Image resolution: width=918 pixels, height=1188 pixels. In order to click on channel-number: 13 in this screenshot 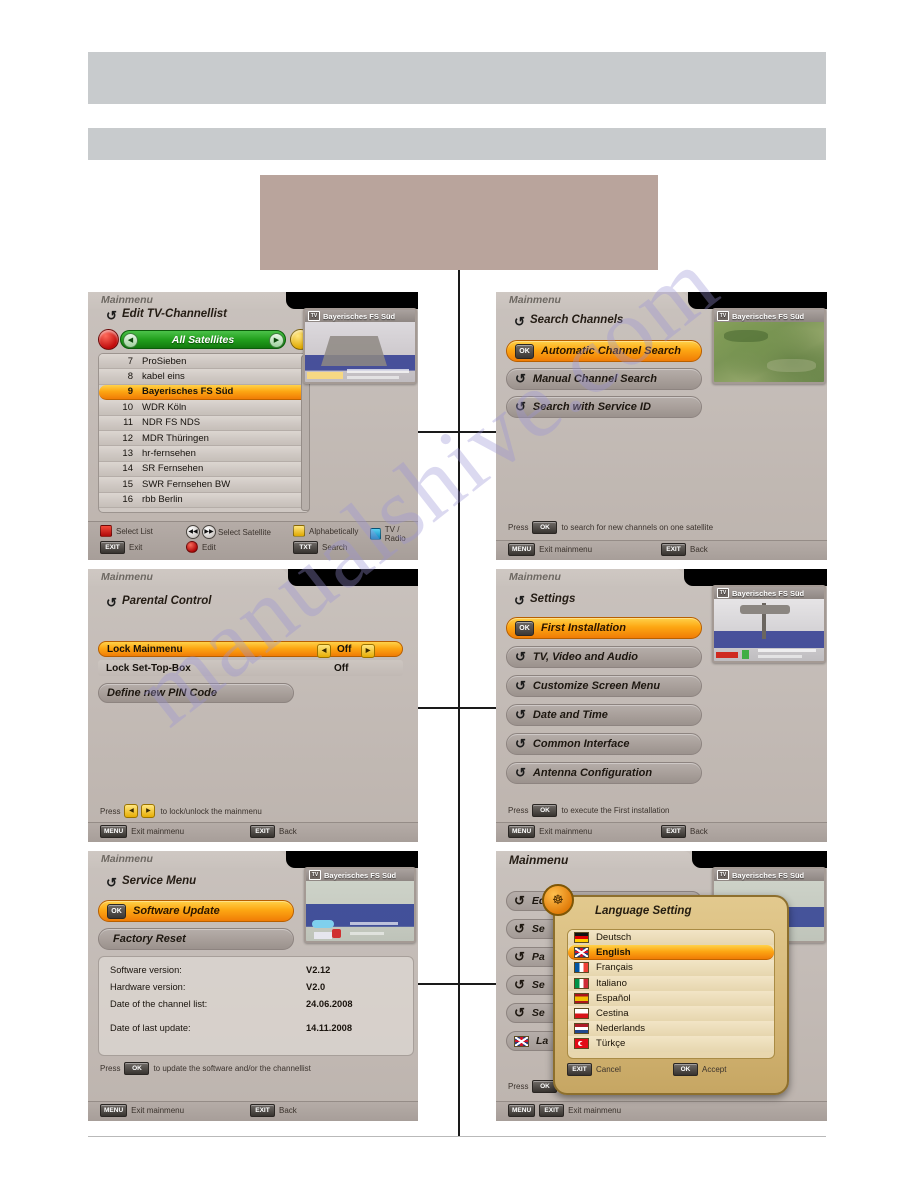, I will do `click(127, 454)`.